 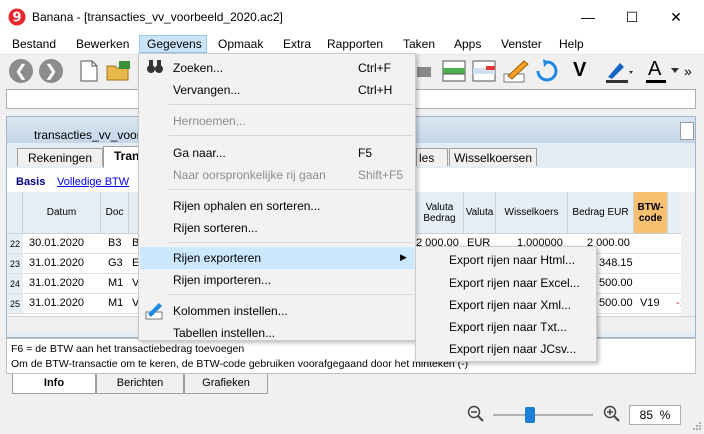 I want to click on maximize-button: ☐, so click(x=632, y=17).